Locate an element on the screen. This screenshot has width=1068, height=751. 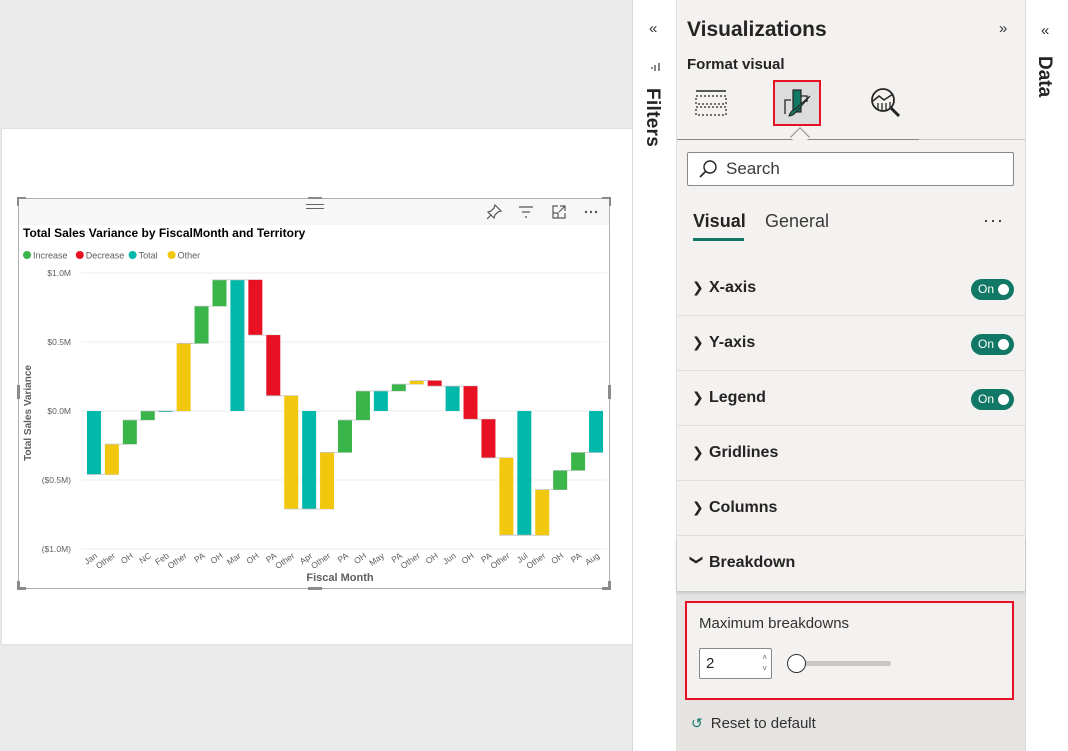
reset-to-default-button: ↺ Reset to default is located at coordinates (753, 723).